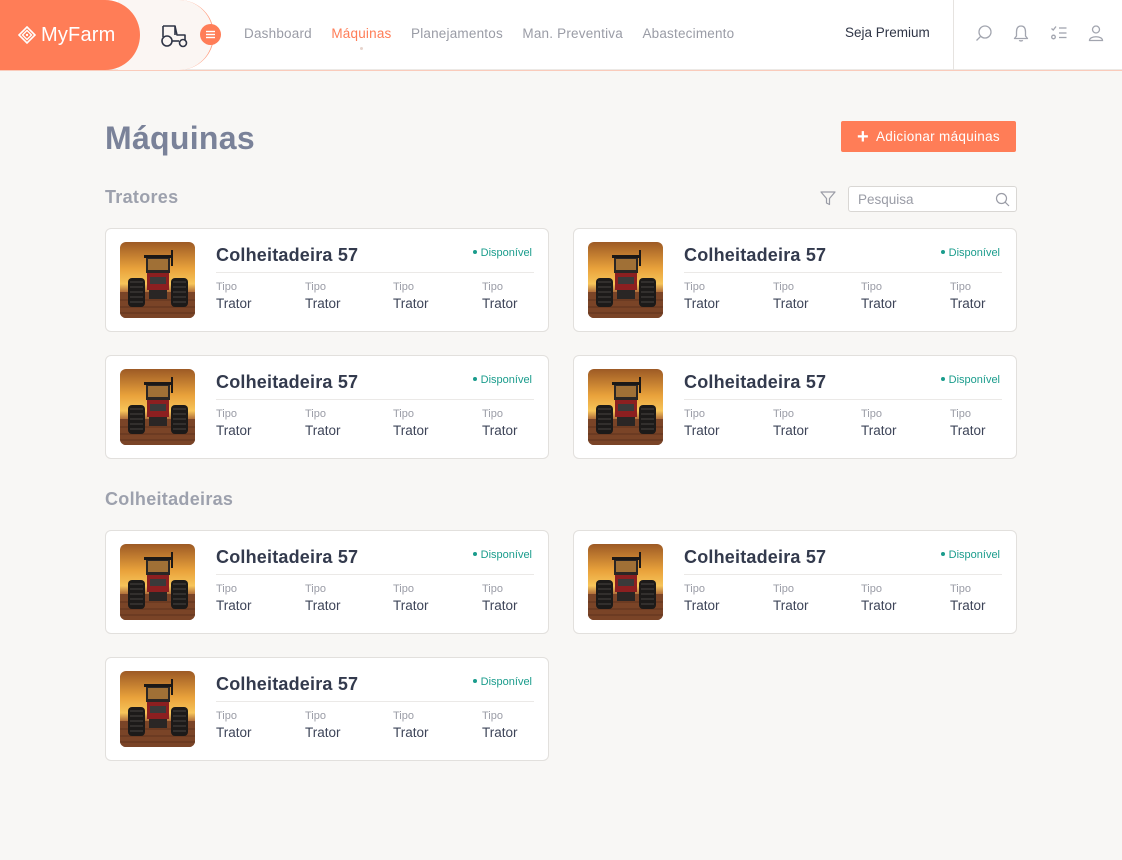 Image resolution: width=1122 pixels, height=860 pixels. I want to click on user-icon, so click(1096, 33).